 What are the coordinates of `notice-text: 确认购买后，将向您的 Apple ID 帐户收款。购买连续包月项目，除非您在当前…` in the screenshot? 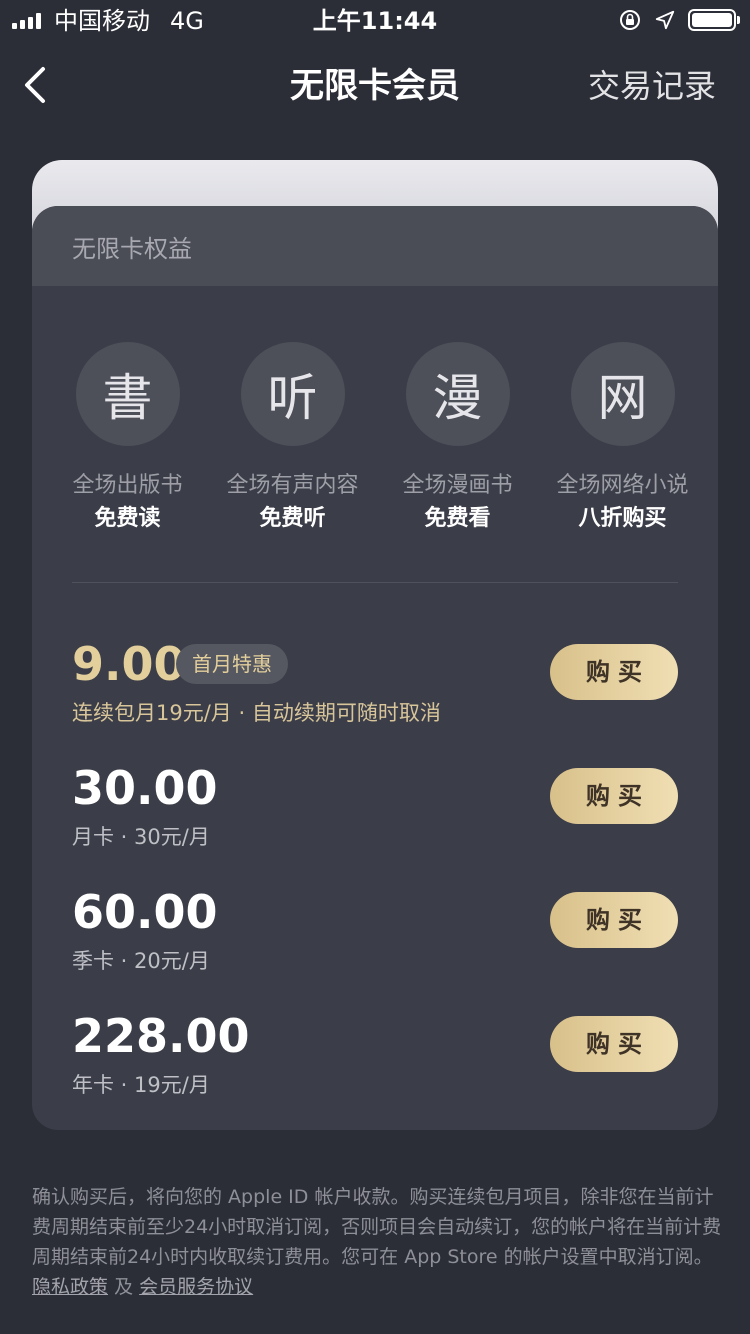 It's located at (377, 1227).